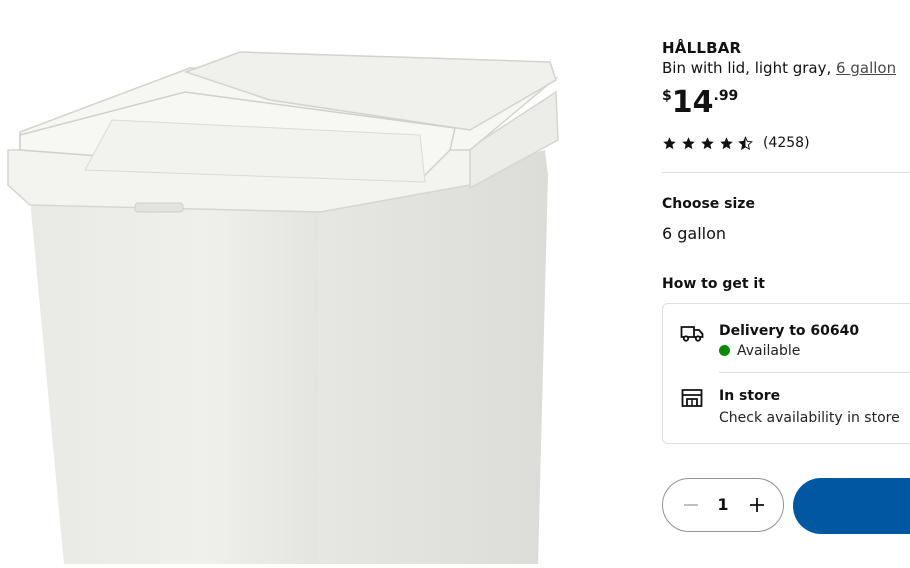 This screenshot has width=910, height=568. I want to click on half-star-icon, so click(745, 142).